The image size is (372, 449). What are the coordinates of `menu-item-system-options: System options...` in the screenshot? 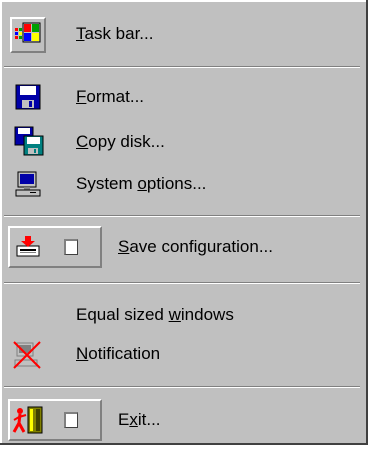 It's located at (182, 185).